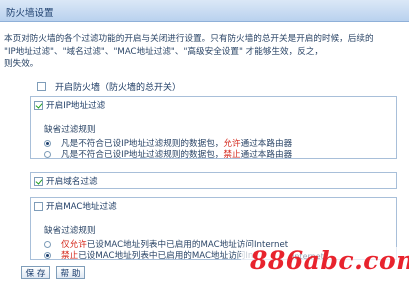 Image resolution: width=409 pixels, height=282 pixels. I want to click on domain-filter-toggle: 开启域名过滤, so click(66, 181).